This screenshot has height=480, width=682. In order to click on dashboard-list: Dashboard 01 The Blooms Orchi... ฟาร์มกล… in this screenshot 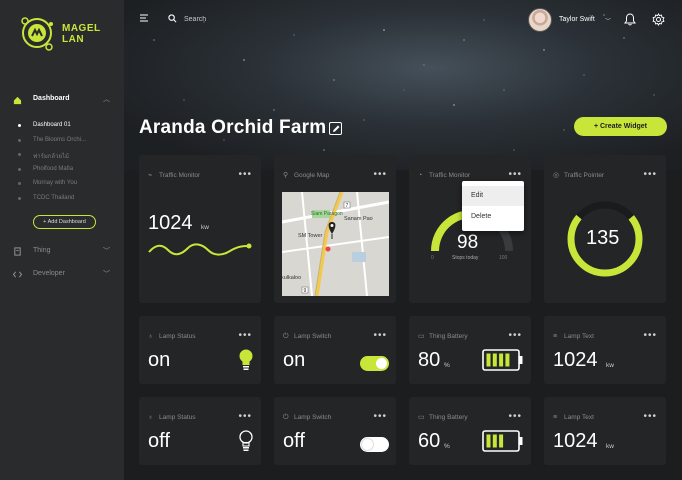, I will do `click(62, 162)`.